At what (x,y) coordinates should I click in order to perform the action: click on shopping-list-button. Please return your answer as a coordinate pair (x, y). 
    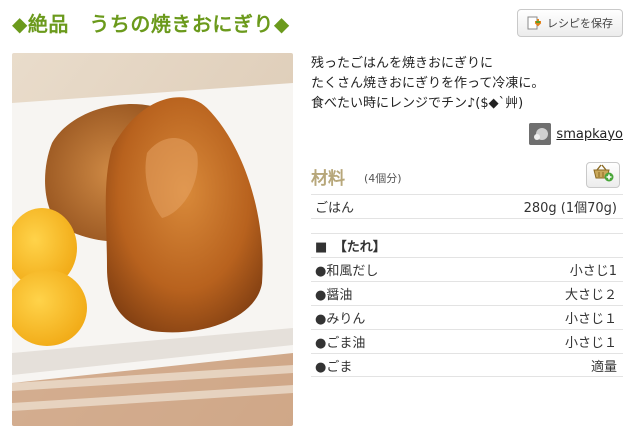
    Looking at the image, I should click on (603, 175).